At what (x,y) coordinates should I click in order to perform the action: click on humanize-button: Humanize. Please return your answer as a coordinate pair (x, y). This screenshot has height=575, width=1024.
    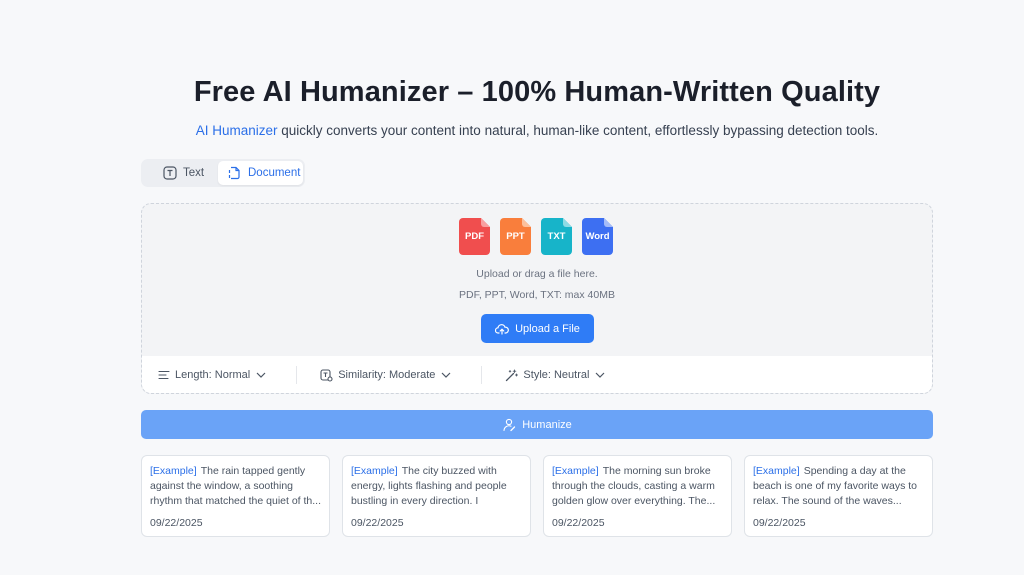
    Looking at the image, I should click on (537, 424).